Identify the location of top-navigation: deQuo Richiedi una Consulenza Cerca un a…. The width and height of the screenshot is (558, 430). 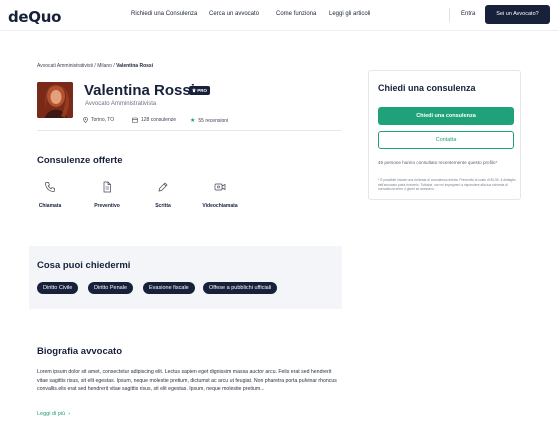
(279, 15).